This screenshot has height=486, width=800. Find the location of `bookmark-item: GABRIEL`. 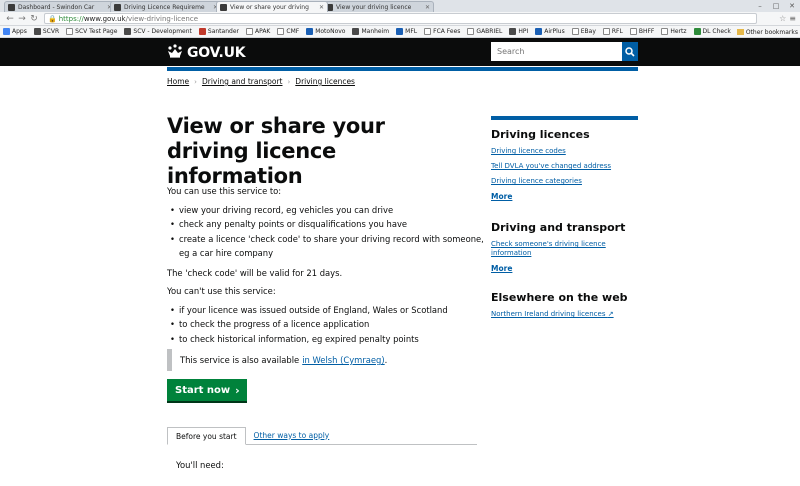

bookmark-item: GABRIEL is located at coordinates (484, 31).